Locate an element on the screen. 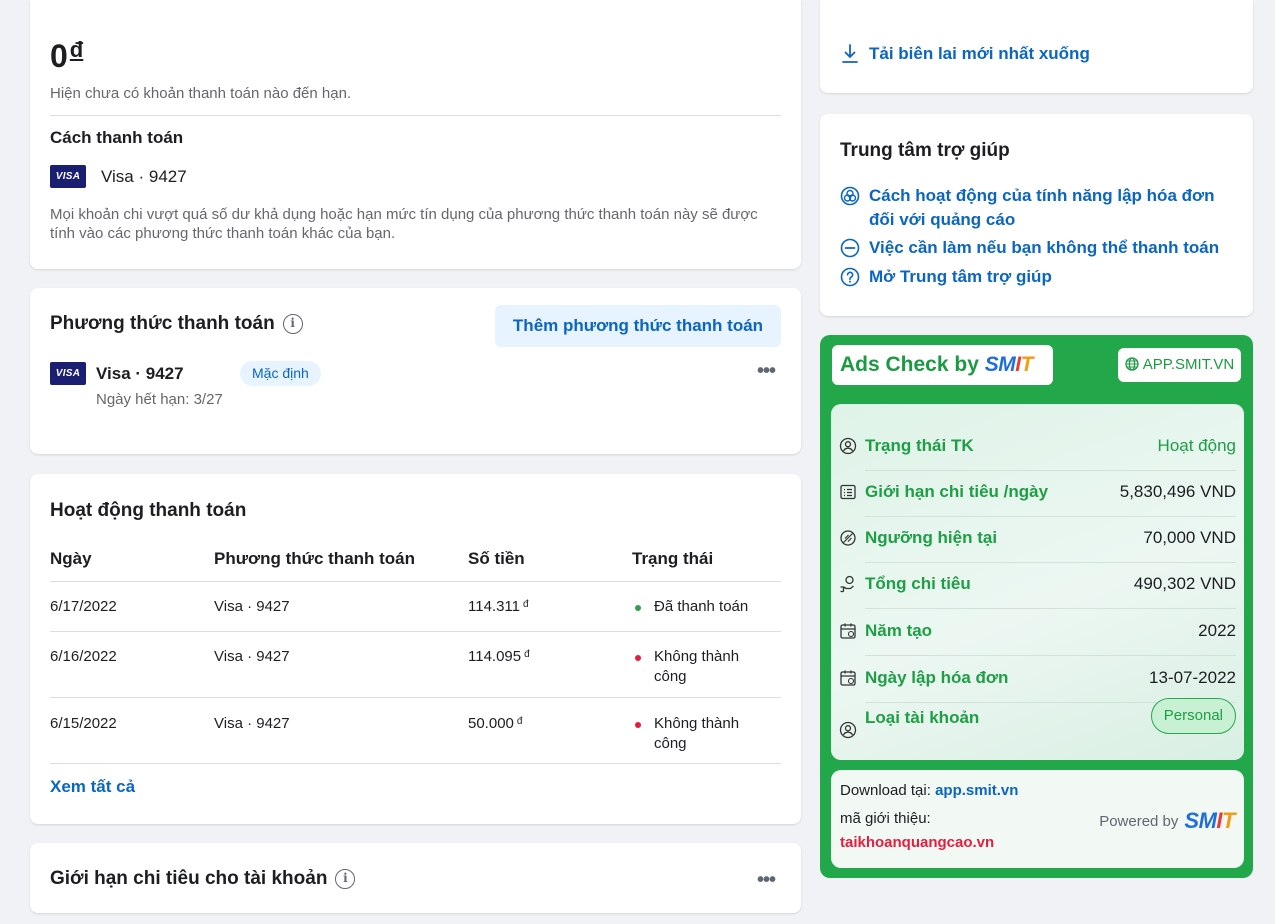 The image size is (1275, 924). visa-card-icon: VISA is located at coordinates (68, 176).